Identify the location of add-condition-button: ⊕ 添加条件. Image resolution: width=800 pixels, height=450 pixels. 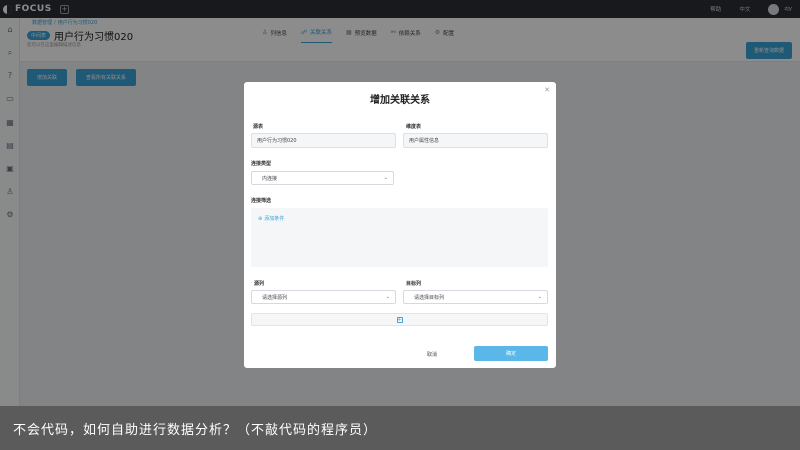
(271, 219).